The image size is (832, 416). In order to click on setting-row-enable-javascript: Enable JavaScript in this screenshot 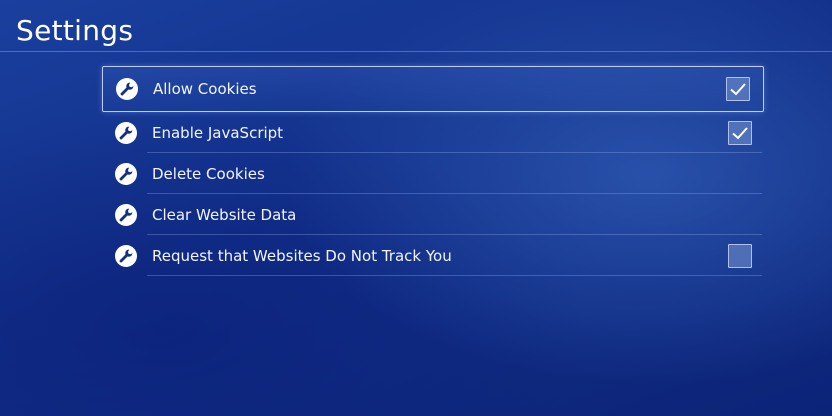, I will do `click(433, 132)`.